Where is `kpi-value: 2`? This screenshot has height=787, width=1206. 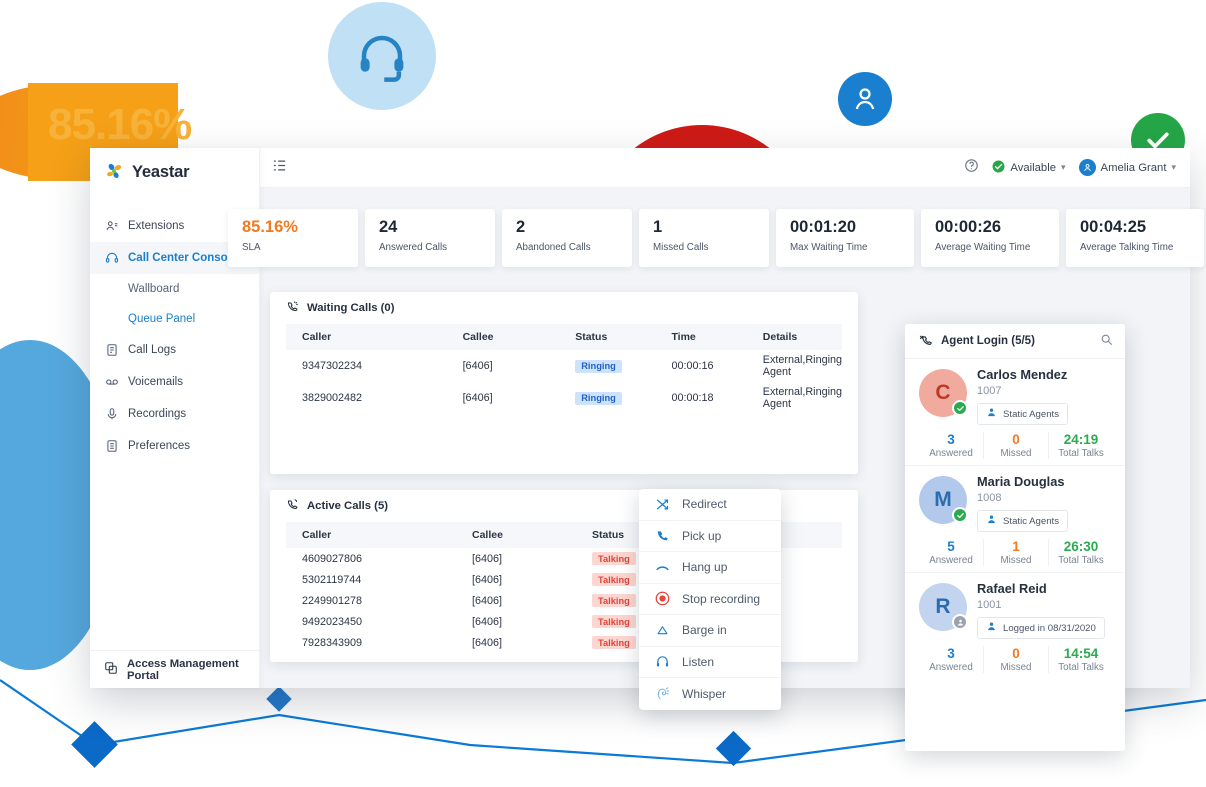
kpi-value: 2 is located at coordinates (521, 227).